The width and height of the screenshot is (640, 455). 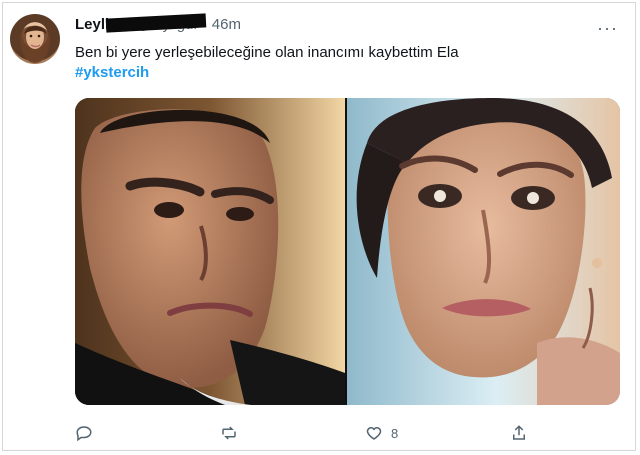 I want to click on share-icon, so click(x=519, y=432).